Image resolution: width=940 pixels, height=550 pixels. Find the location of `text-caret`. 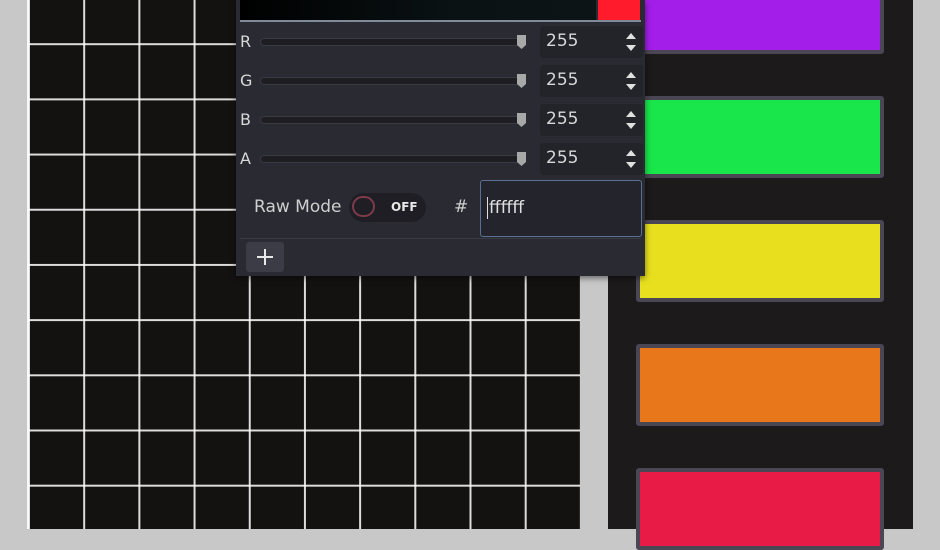

text-caret is located at coordinates (487, 208).